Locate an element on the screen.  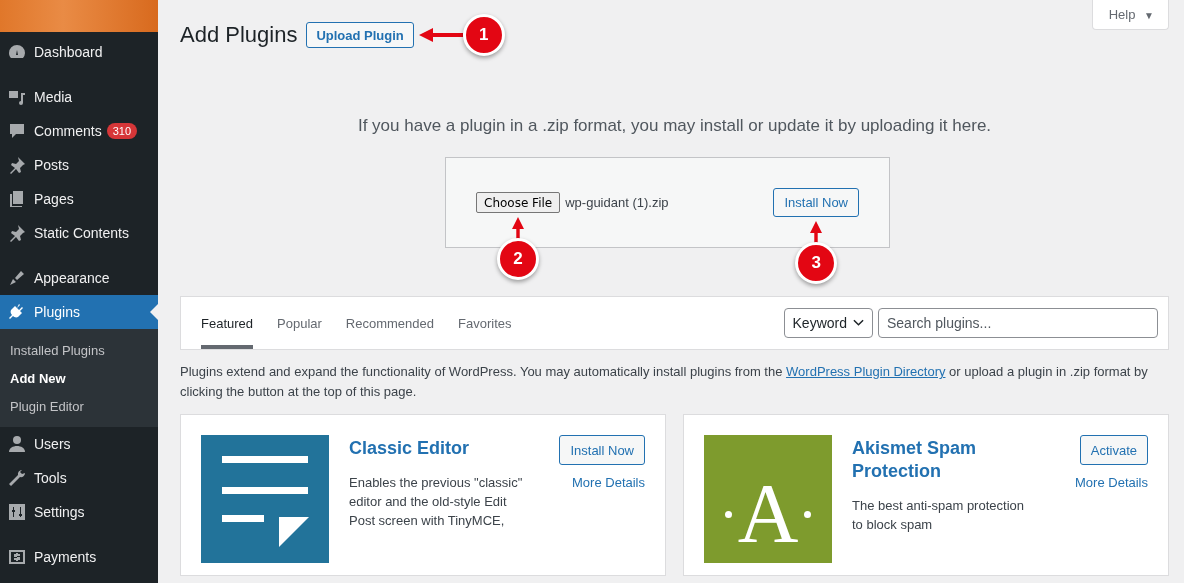
filter-tab: Favorites is located at coordinates (485, 323).